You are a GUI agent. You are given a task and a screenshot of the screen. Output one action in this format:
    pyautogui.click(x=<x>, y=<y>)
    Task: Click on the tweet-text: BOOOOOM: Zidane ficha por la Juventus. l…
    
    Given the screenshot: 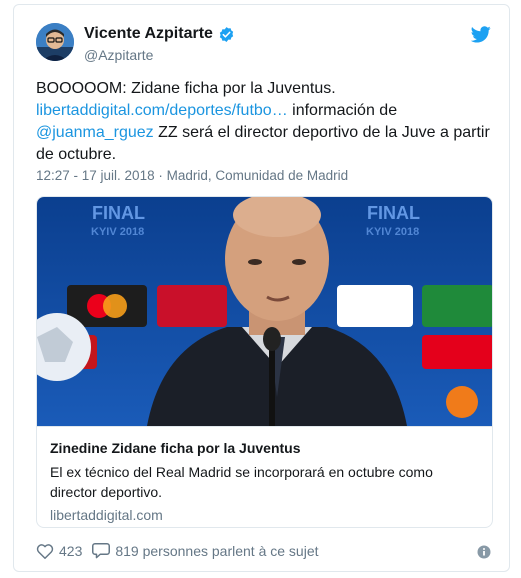 What is the action you would take?
    pyautogui.click(x=266, y=122)
    